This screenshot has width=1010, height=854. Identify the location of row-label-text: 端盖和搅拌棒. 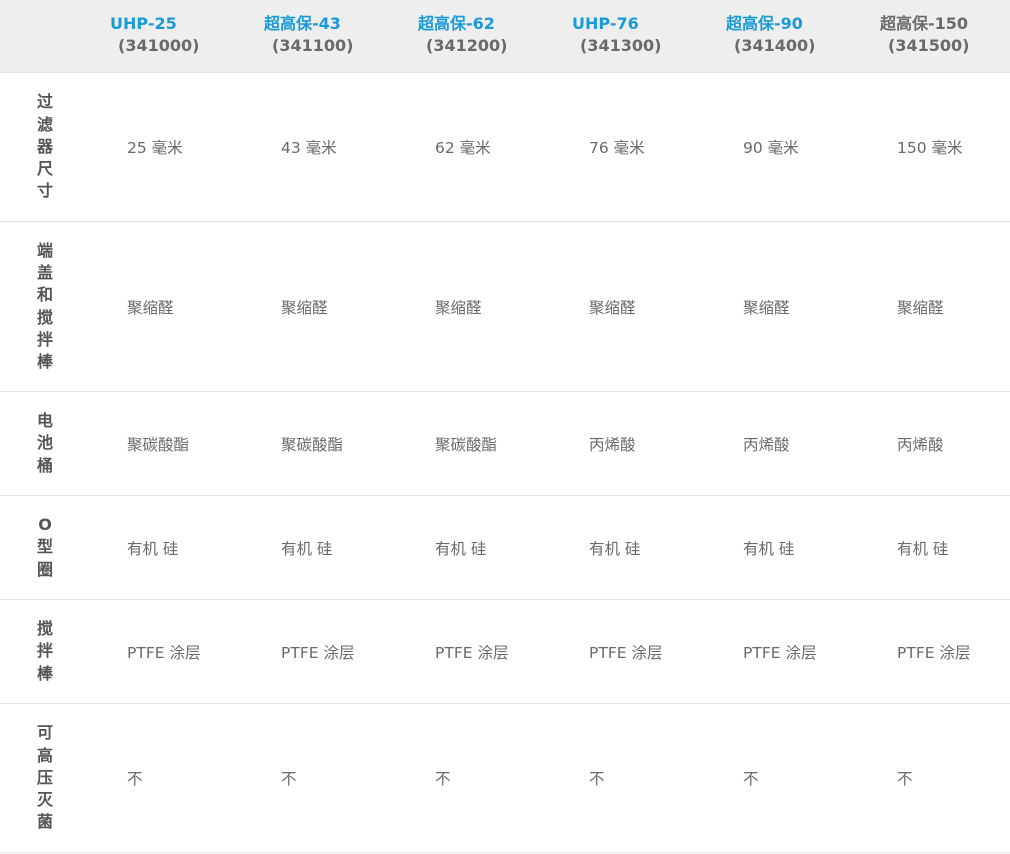
(44, 305).